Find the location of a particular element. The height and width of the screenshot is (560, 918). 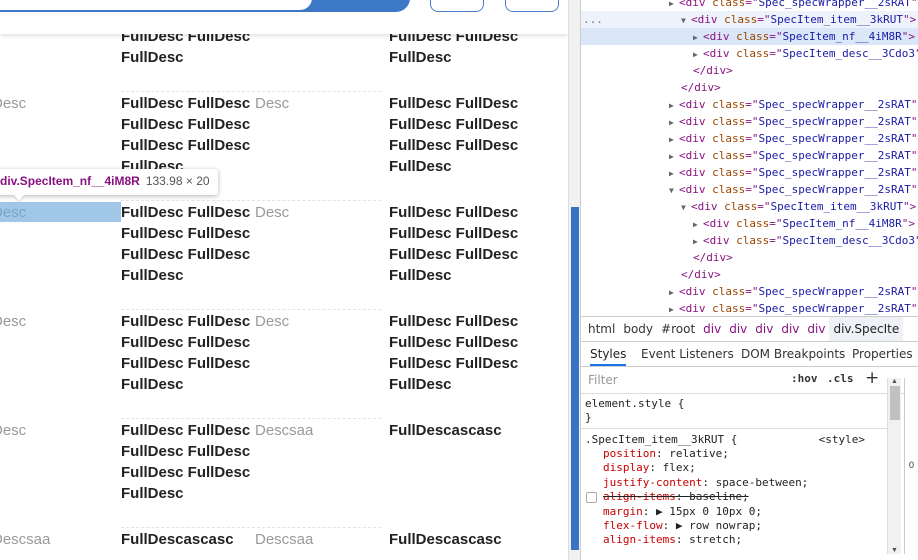

search-input is located at coordinates (156, 5).